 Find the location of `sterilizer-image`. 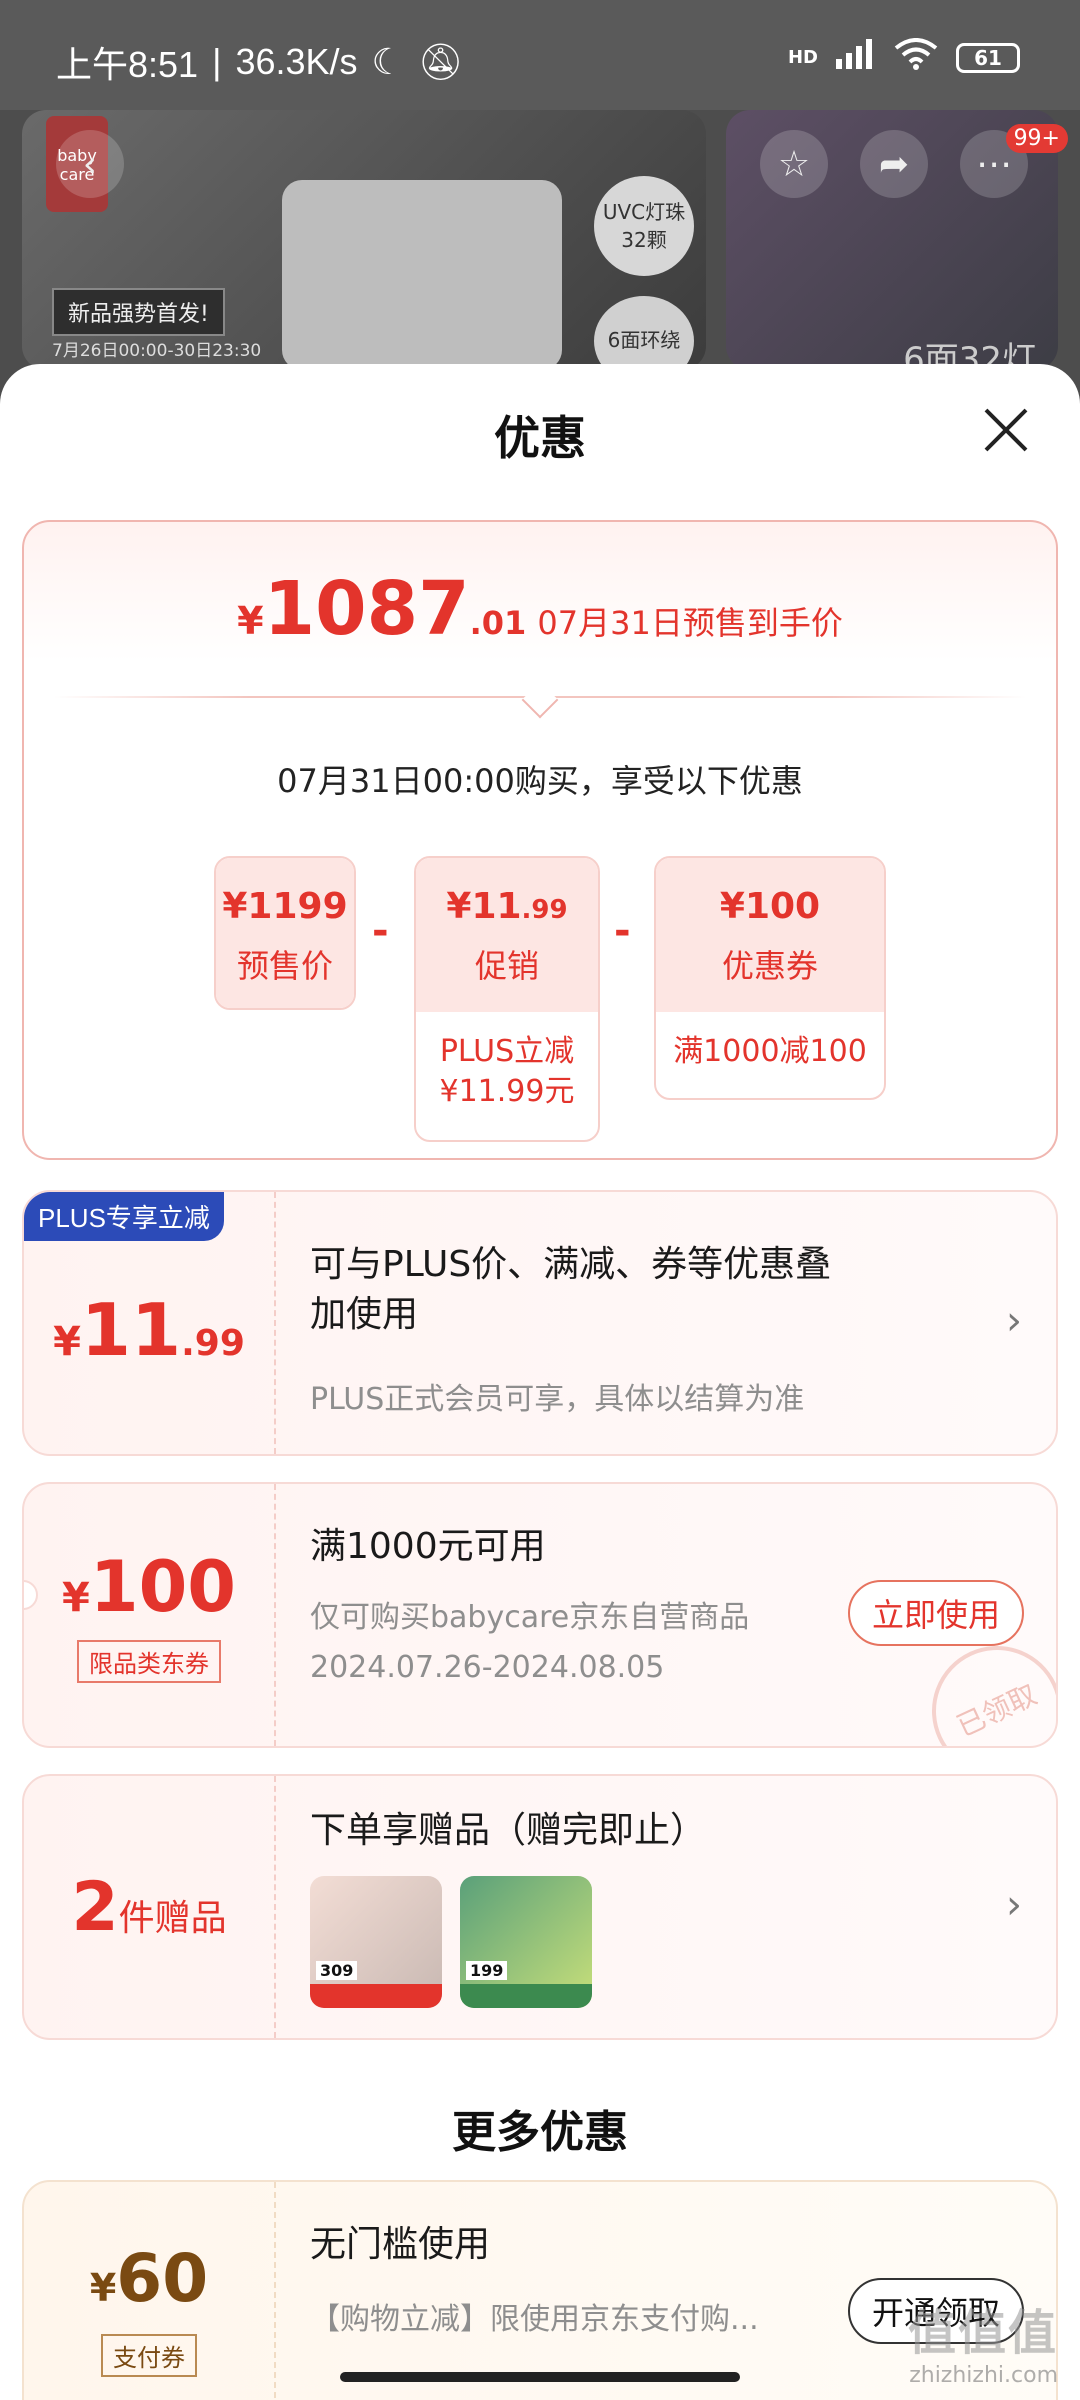

sterilizer-image is located at coordinates (422, 275).